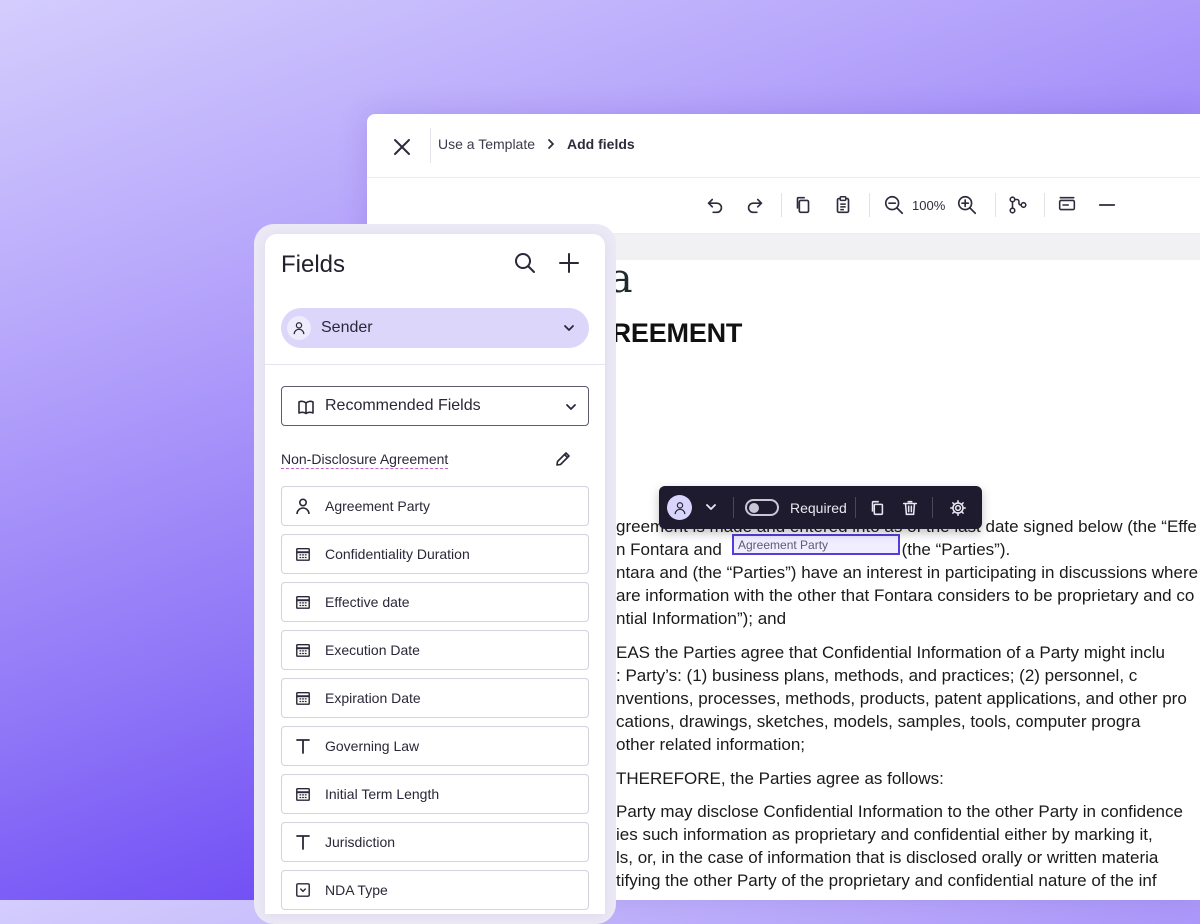  I want to click on required-toggle, so click(762, 507).